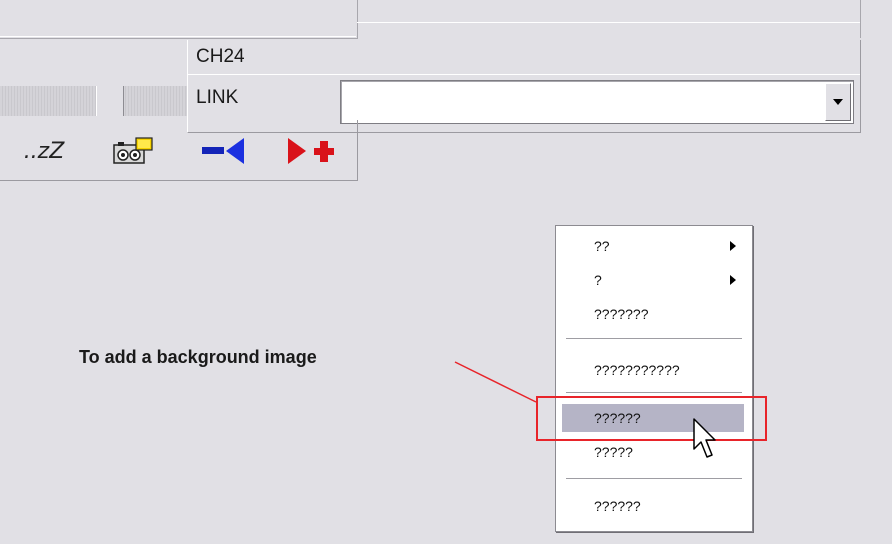 The height and width of the screenshot is (544, 892). I want to click on cursor-icon, so click(704, 438).